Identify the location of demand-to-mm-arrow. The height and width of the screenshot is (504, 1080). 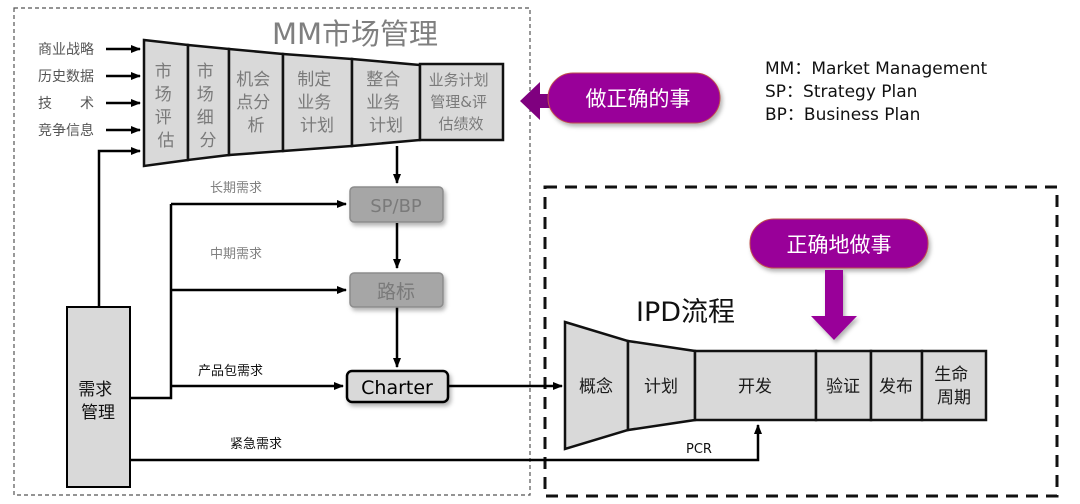
(119, 226).